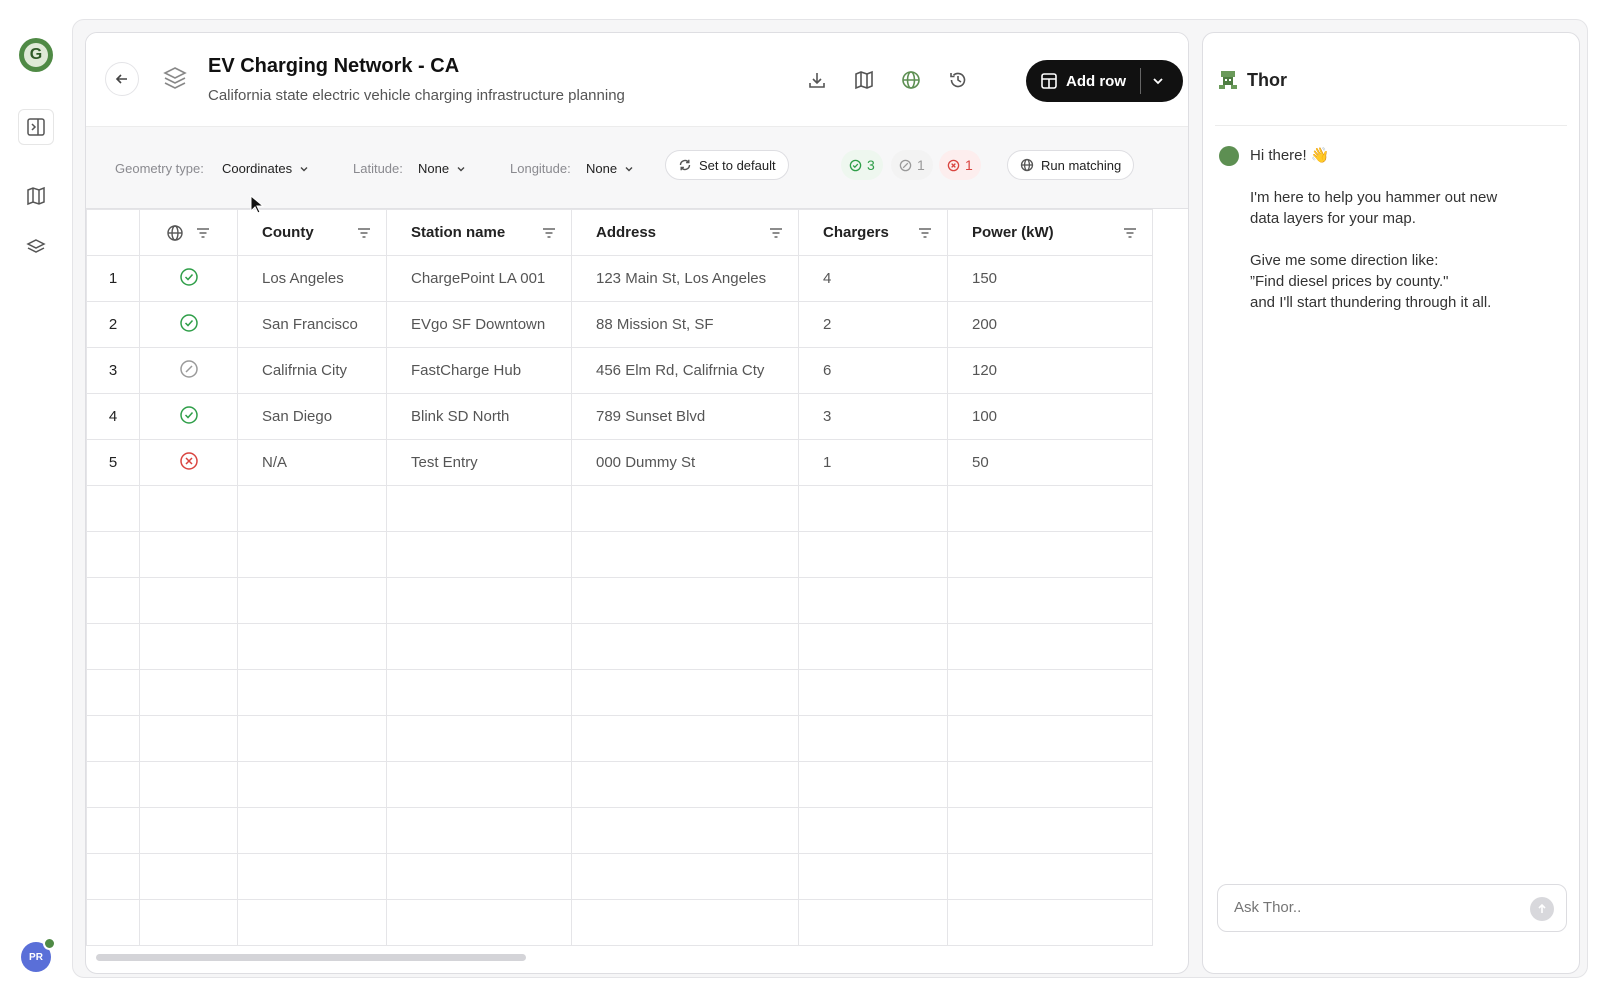  I want to click on cell-county: N/A, so click(312, 462).